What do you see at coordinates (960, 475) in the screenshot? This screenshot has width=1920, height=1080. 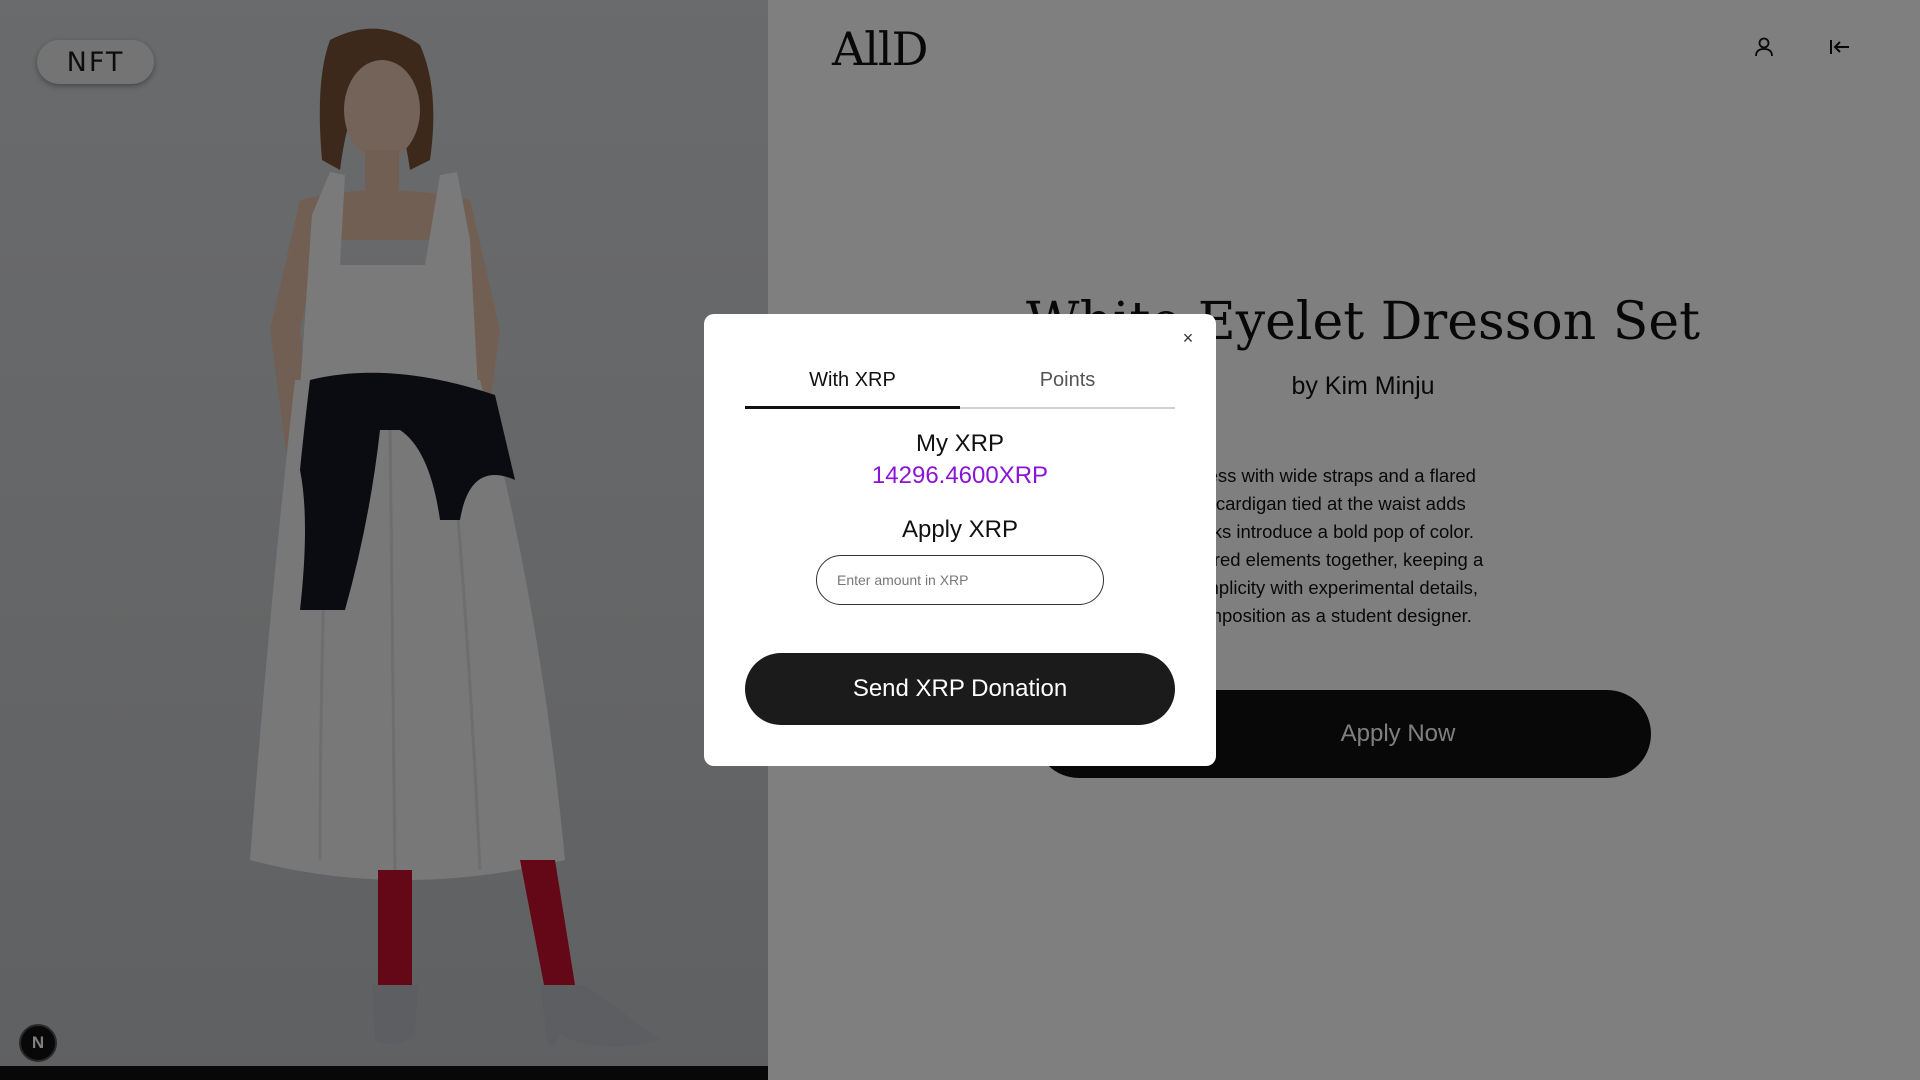 I see `my-xrp-balance: 14296.4600XRP` at bounding box center [960, 475].